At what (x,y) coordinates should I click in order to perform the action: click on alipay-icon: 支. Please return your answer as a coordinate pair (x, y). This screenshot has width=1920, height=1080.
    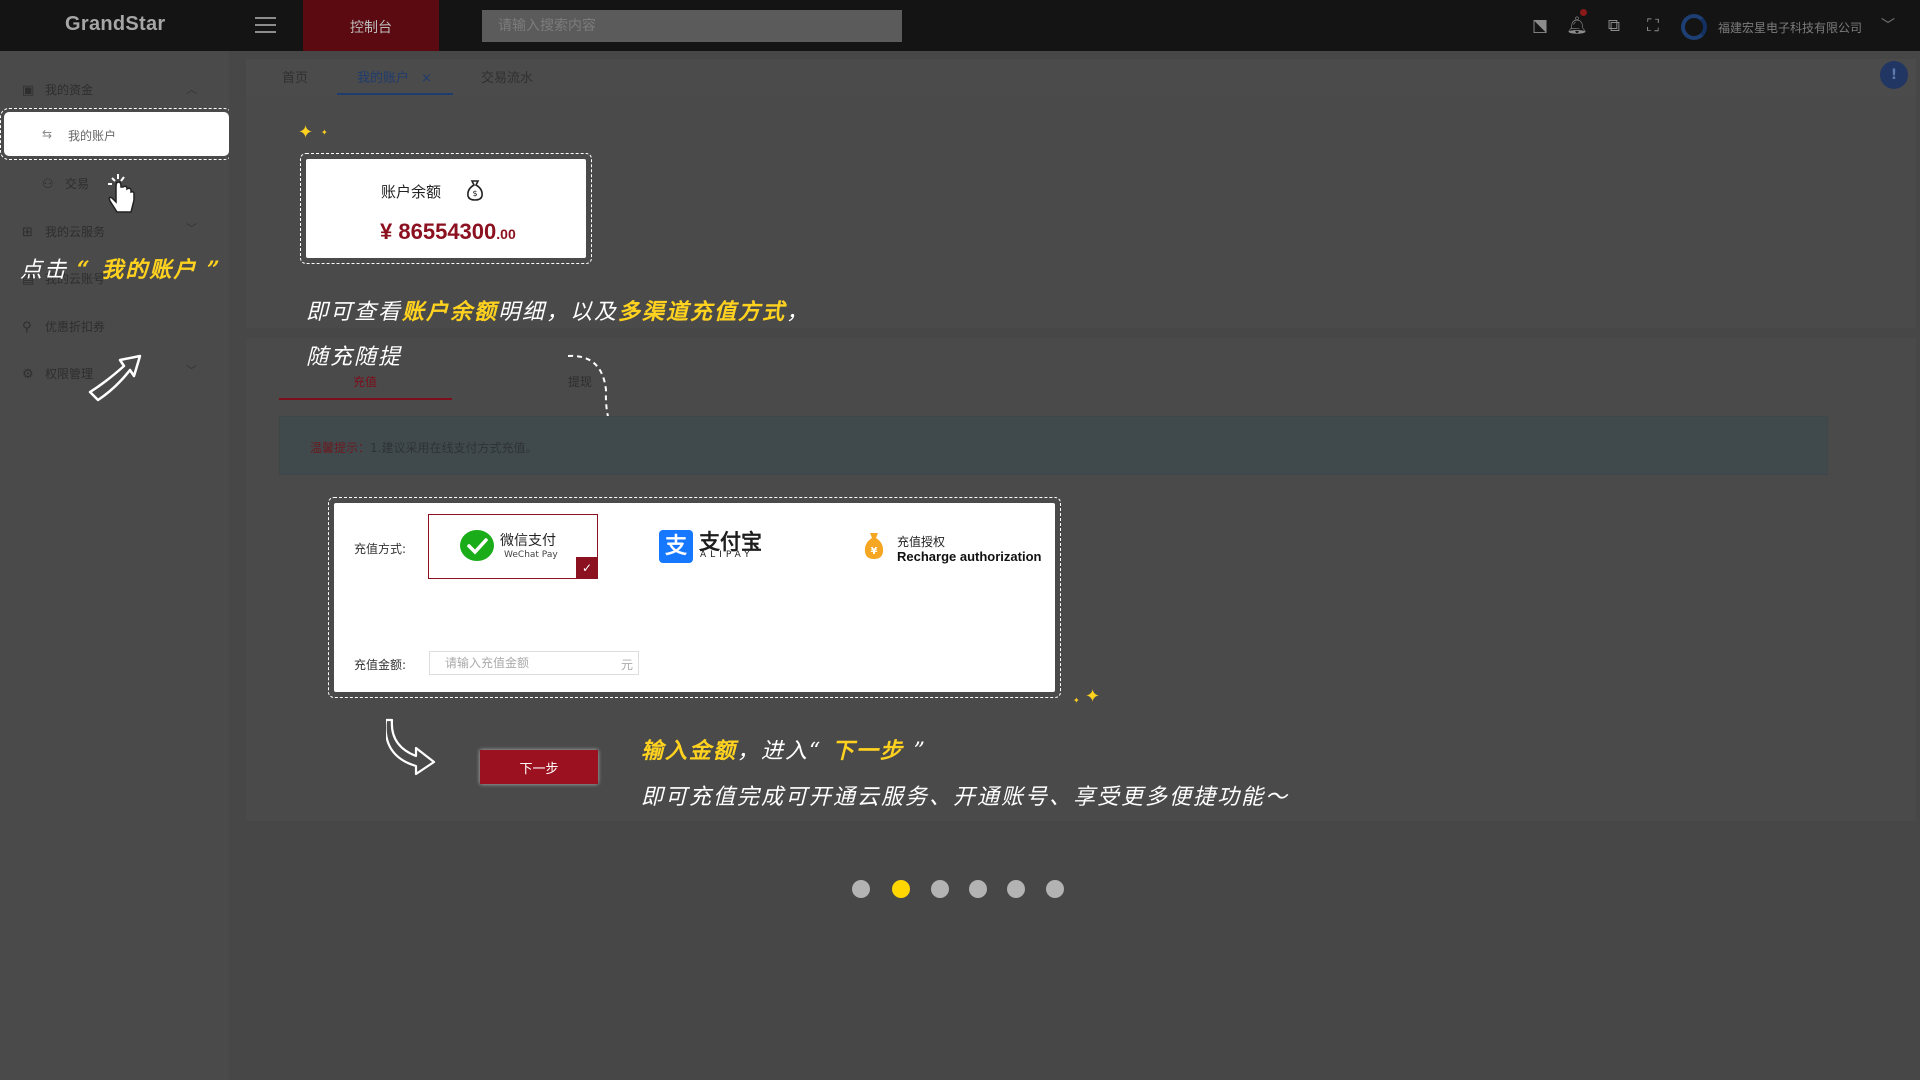
    Looking at the image, I should click on (676, 546).